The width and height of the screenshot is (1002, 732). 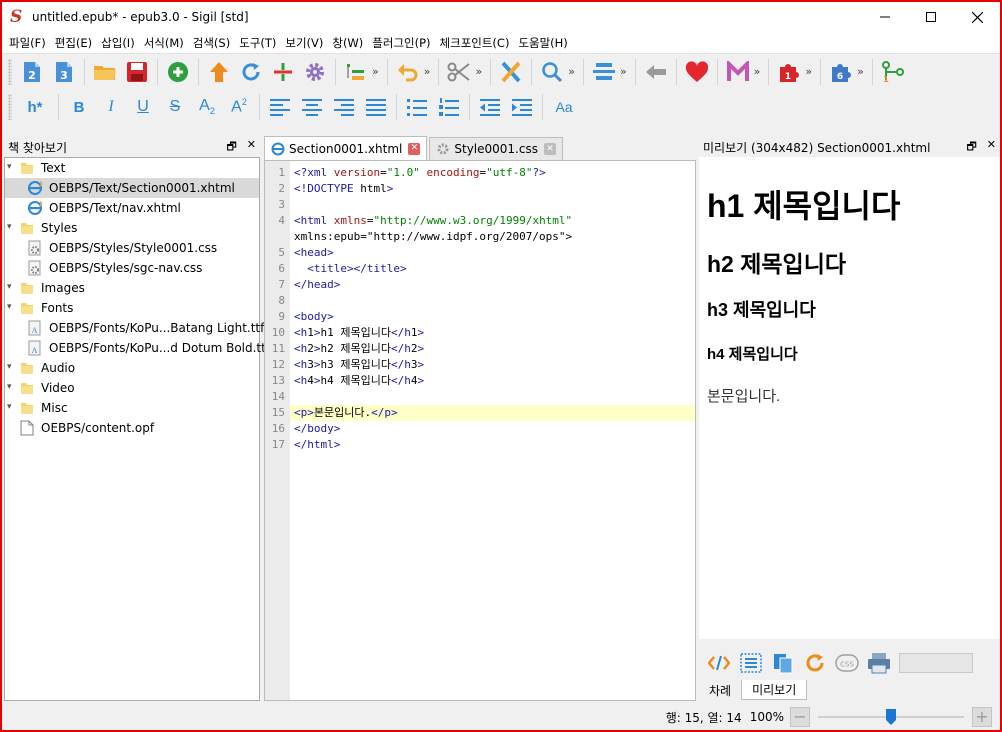 What do you see at coordinates (132, 428) in the screenshot?
I see `tree-file: OEBPS/content.opf` at bounding box center [132, 428].